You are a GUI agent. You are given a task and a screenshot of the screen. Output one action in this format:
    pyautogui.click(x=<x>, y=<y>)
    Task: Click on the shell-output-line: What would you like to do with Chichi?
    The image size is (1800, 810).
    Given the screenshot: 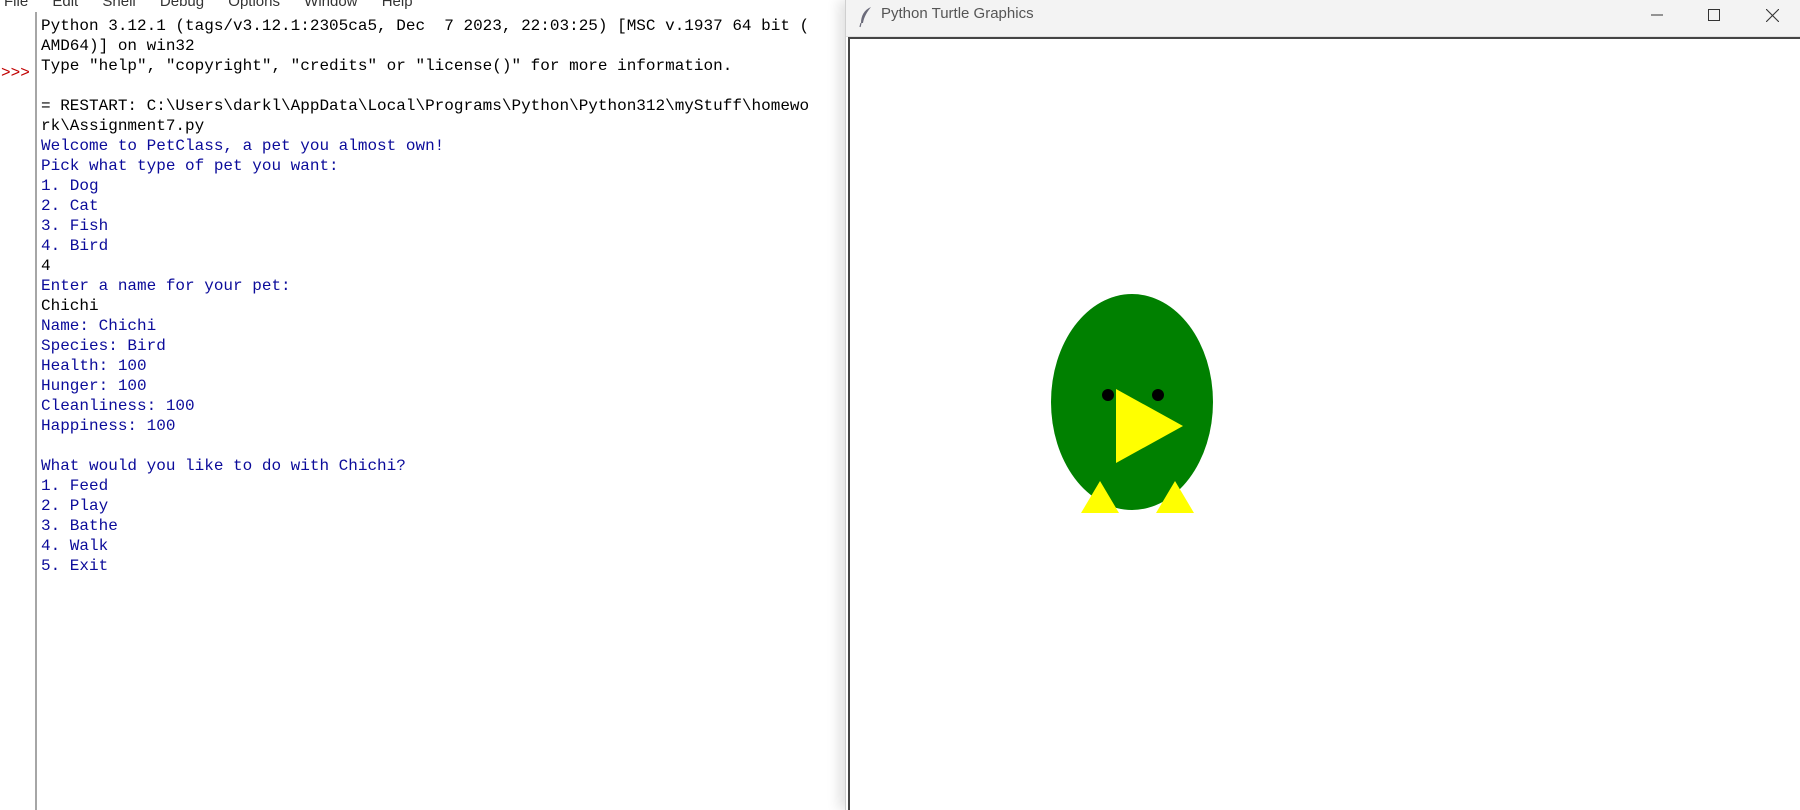 What is the action you would take?
    pyautogui.click(x=223, y=466)
    